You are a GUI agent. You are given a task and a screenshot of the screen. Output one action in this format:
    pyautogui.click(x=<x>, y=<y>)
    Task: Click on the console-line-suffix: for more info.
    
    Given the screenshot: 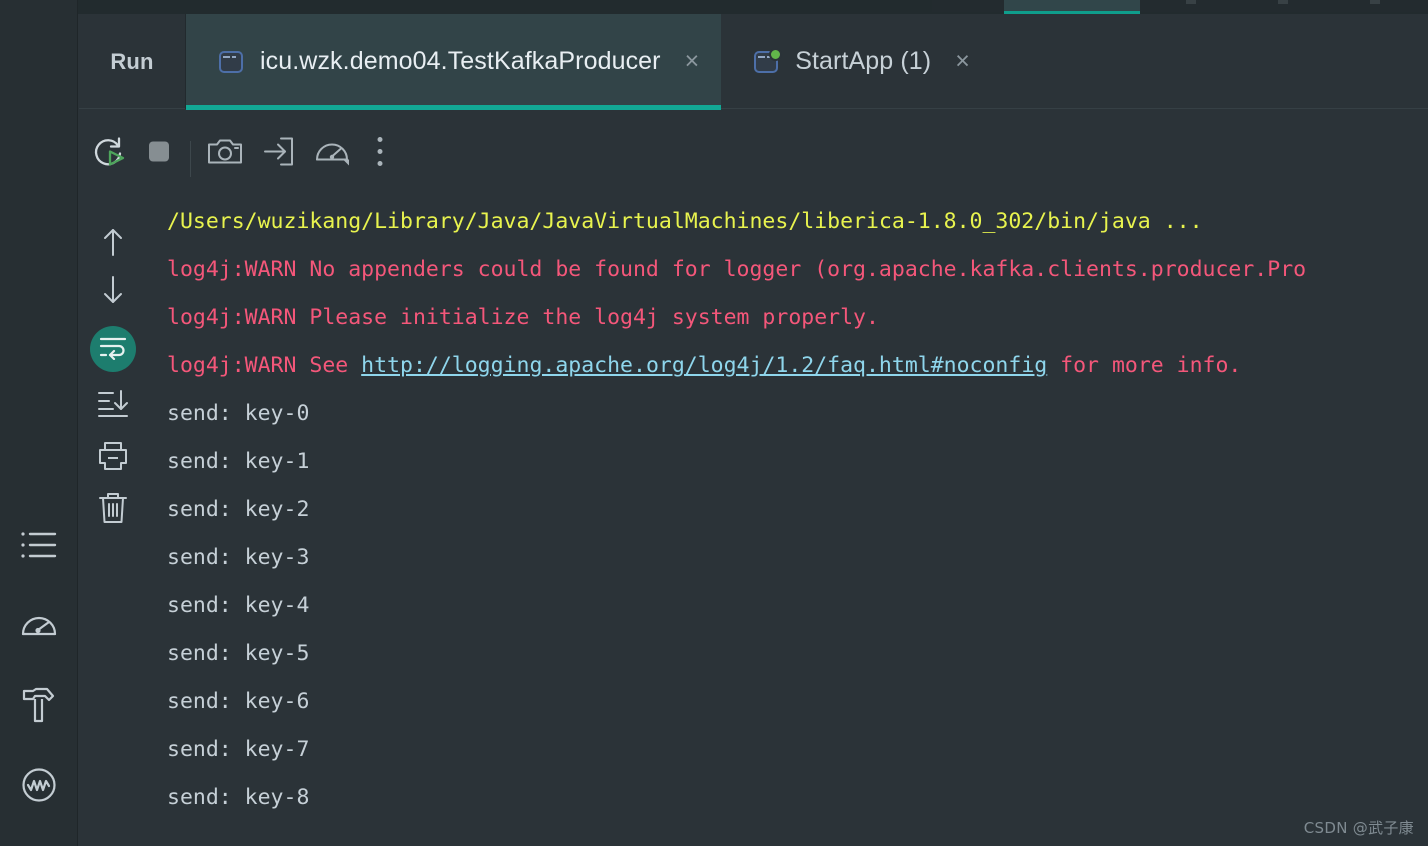 What is the action you would take?
    pyautogui.click(x=1144, y=365)
    